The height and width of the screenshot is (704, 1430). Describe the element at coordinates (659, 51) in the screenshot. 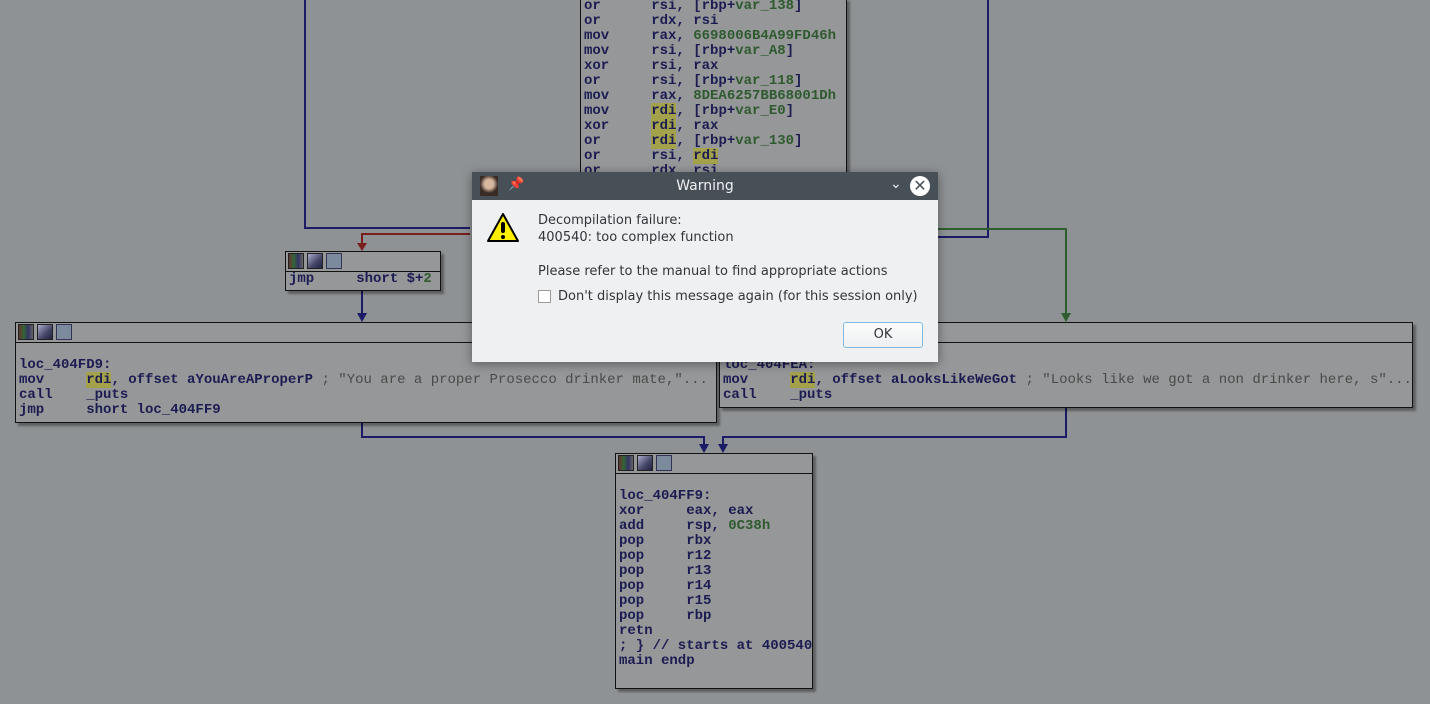

I see `asm-token: mov rsi, [rbp+` at that location.